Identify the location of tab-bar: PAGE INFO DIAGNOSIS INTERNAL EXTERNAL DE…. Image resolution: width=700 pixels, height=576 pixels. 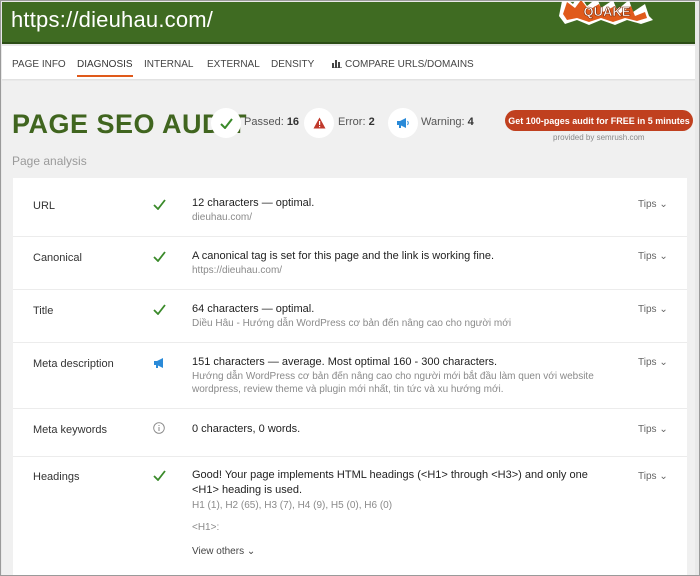
(348, 63).